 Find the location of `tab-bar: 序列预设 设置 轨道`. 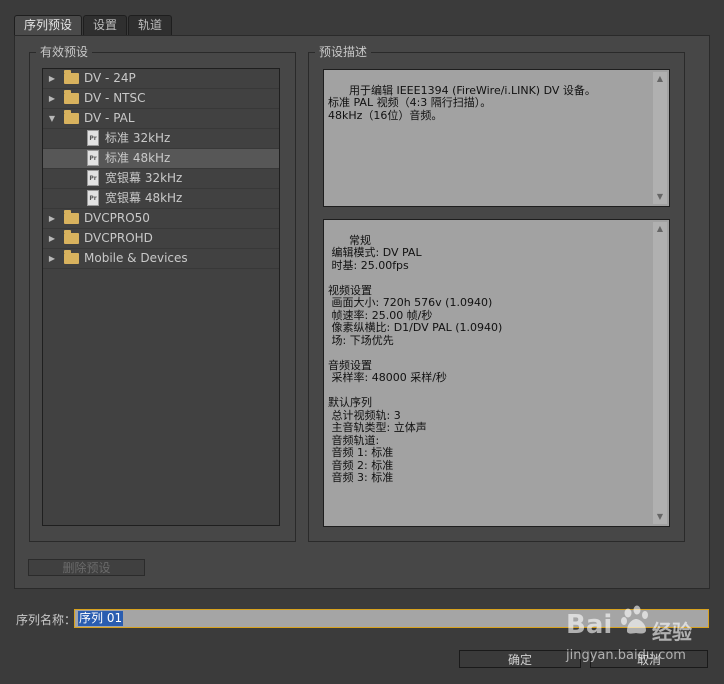

tab-bar: 序列预设 设置 轨道 is located at coordinates (93, 25).